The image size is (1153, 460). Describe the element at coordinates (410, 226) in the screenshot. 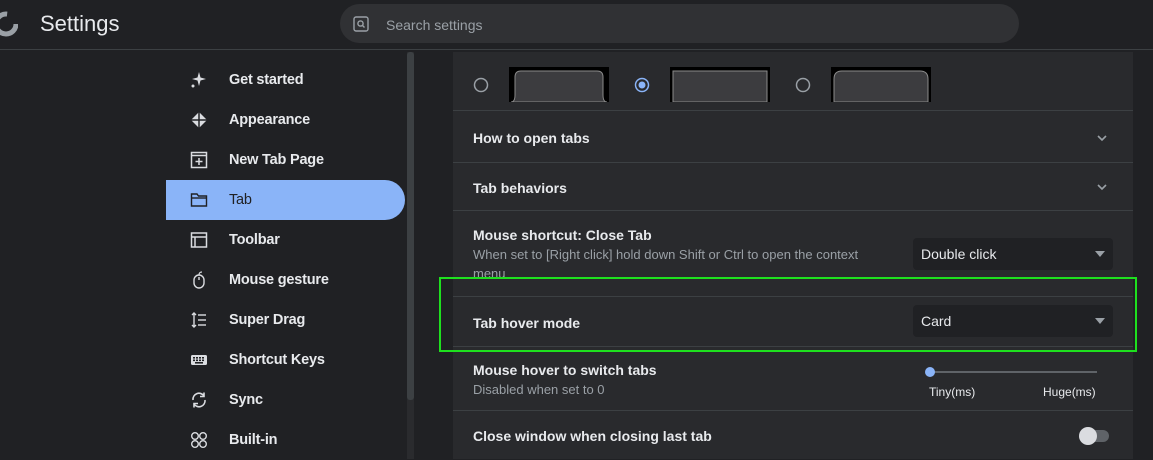

I see `sidebar-scrollbar-thumb` at that location.